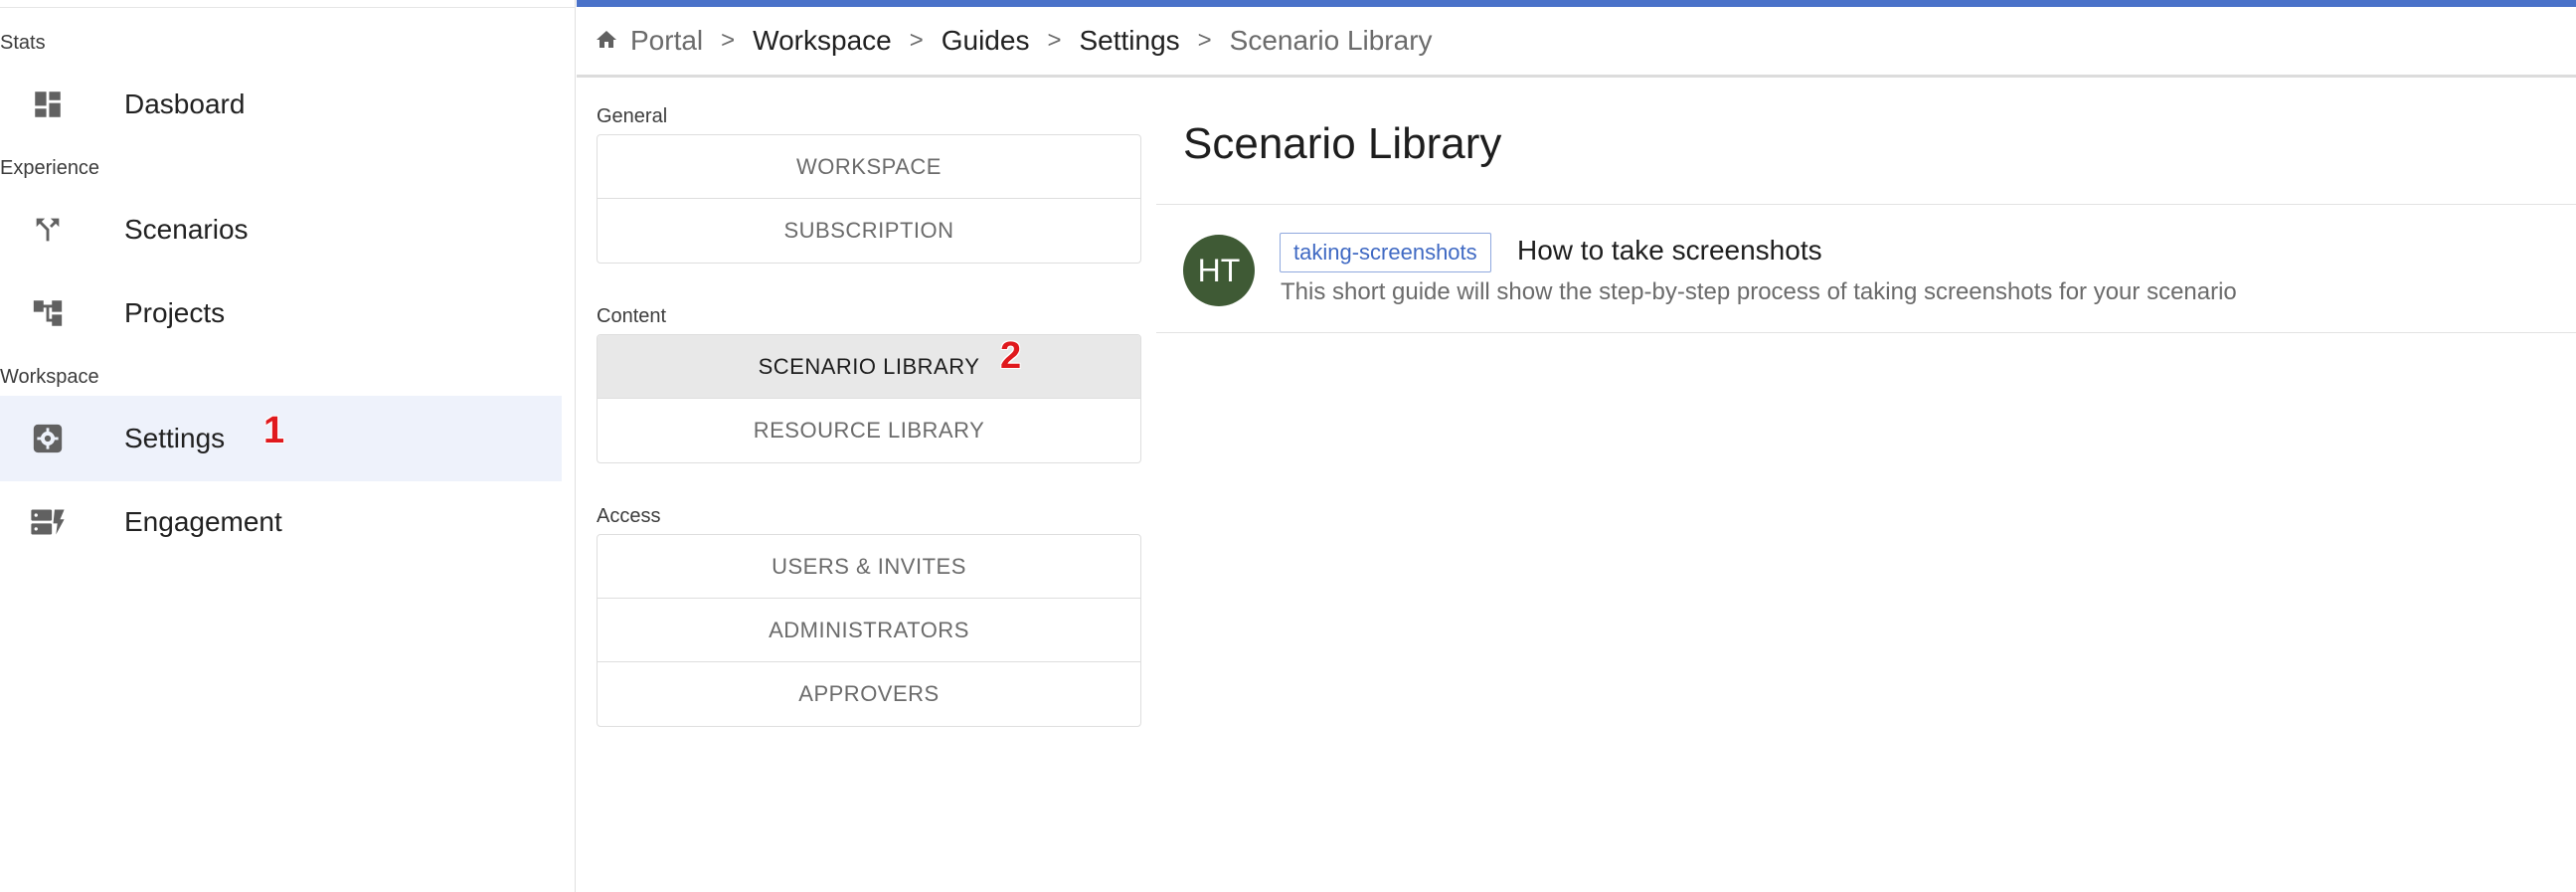 Image resolution: width=2576 pixels, height=892 pixels. I want to click on breadcrumb-portal: Portal, so click(666, 41).